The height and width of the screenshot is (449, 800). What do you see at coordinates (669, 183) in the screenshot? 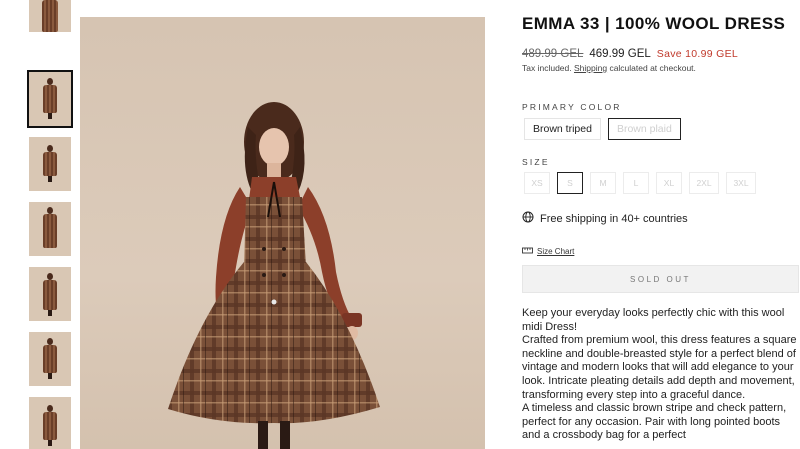
I see `size-option-xl: XL` at bounding box center [669, 183].